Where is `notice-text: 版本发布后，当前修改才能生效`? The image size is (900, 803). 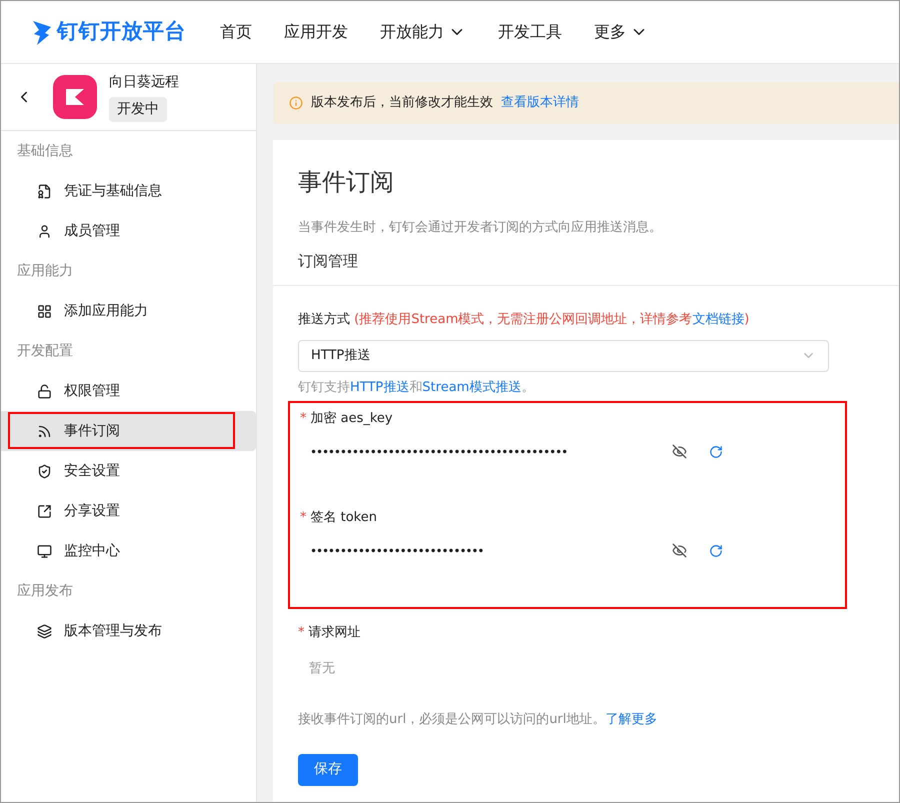
notice-text: 版本发布后，当前修改才能生效 is located at coordinates (402, 103).